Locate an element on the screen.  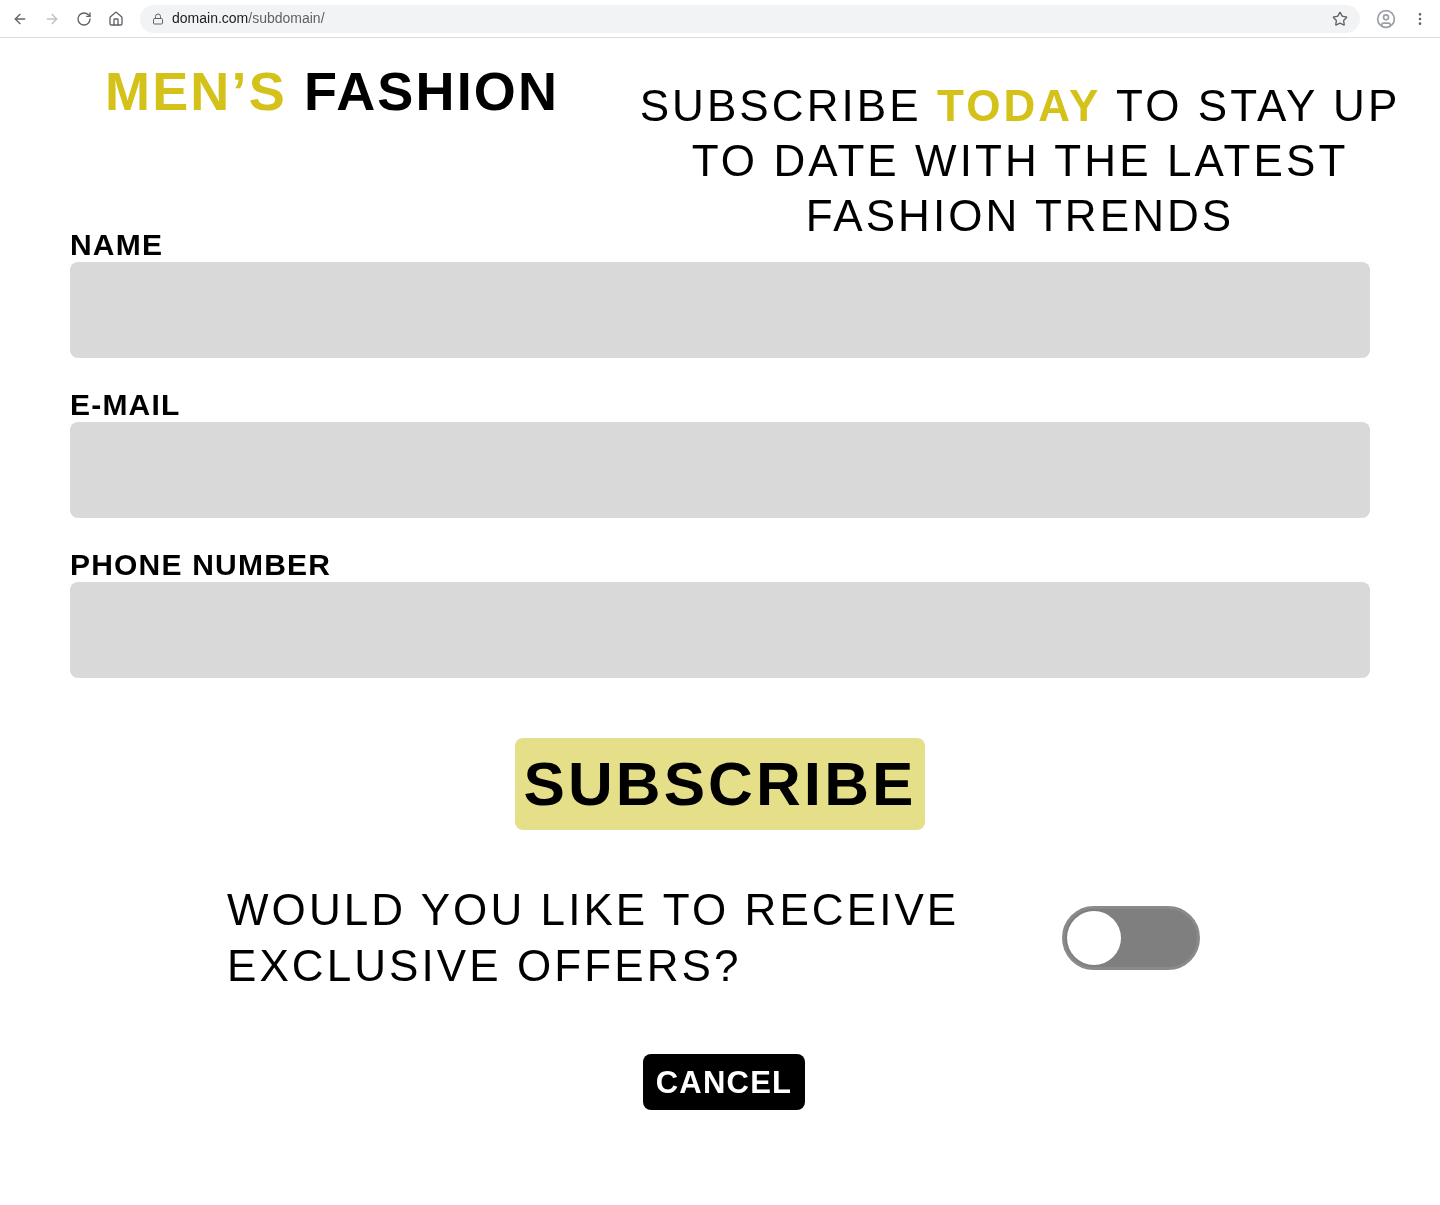
reload-icon is located at coordinates (84, 18).